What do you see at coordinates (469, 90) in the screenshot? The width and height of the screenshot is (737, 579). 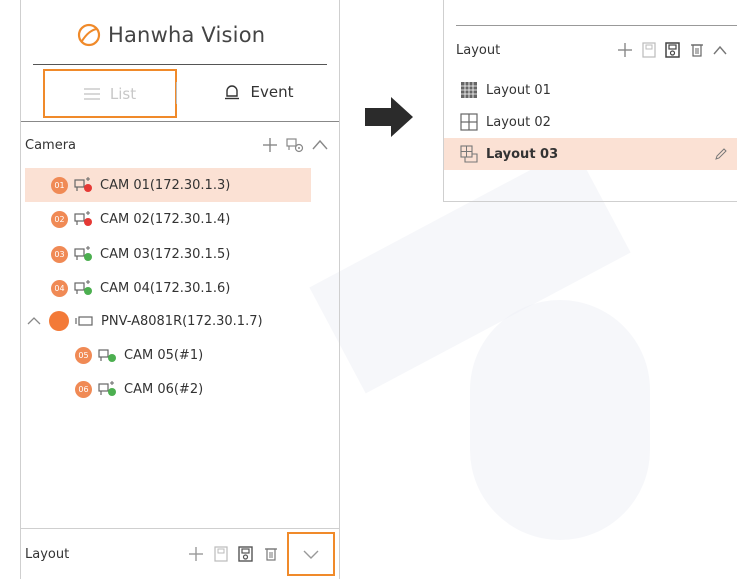 I see `grid-dense-icon` at bounding box center [469, 90].